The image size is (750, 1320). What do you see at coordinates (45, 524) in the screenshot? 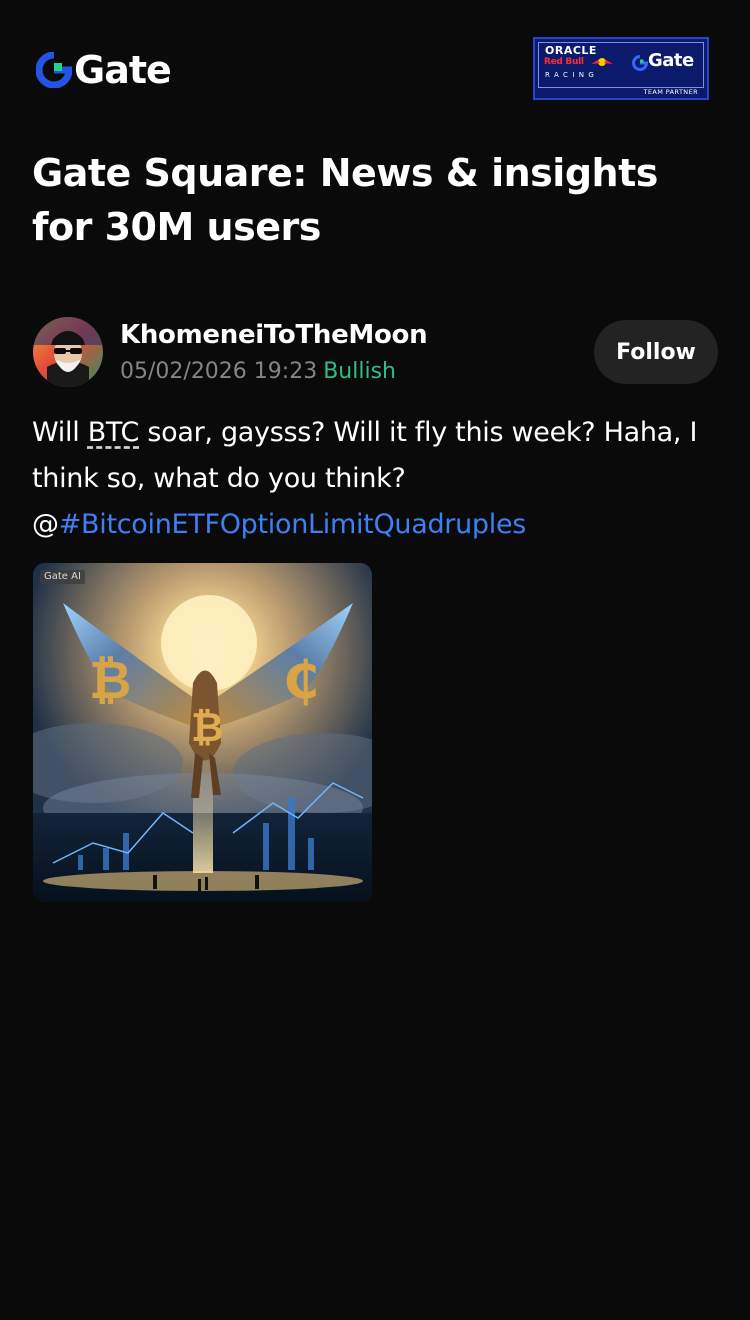
I see `mention-prefix: @` at bounding box center [45, 524].